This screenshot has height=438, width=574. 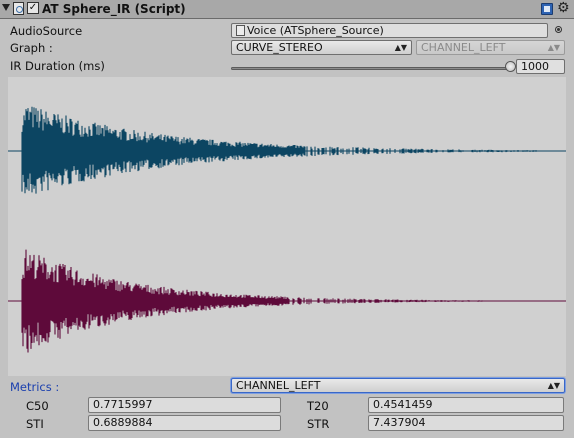 I want to click on component-header: ✓ AT Sphere_IR (Script) ⚙, so click(x=287, y=9).